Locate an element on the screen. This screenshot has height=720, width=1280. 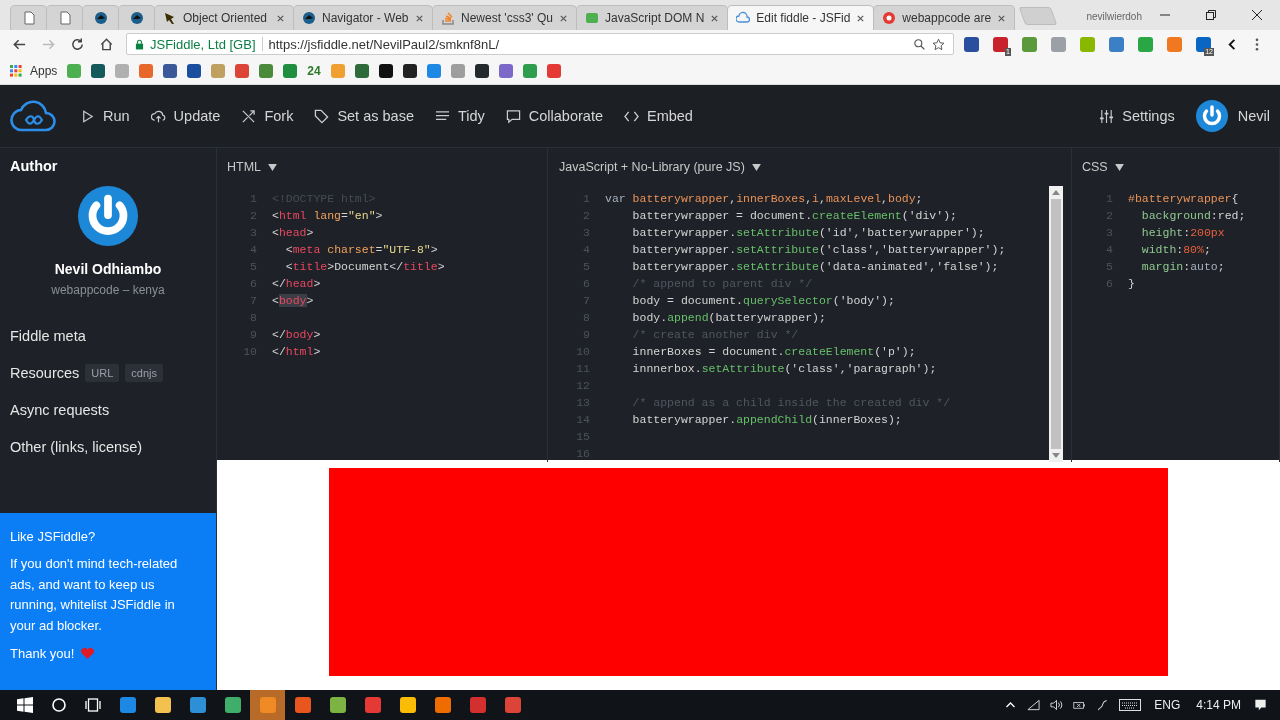
toolbar-button: Collaborate is located at coordinates (554, 116).